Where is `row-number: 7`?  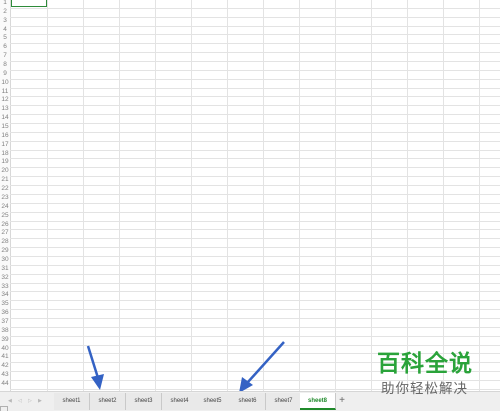 row-number: 7 is located at coordinates (5, 56).